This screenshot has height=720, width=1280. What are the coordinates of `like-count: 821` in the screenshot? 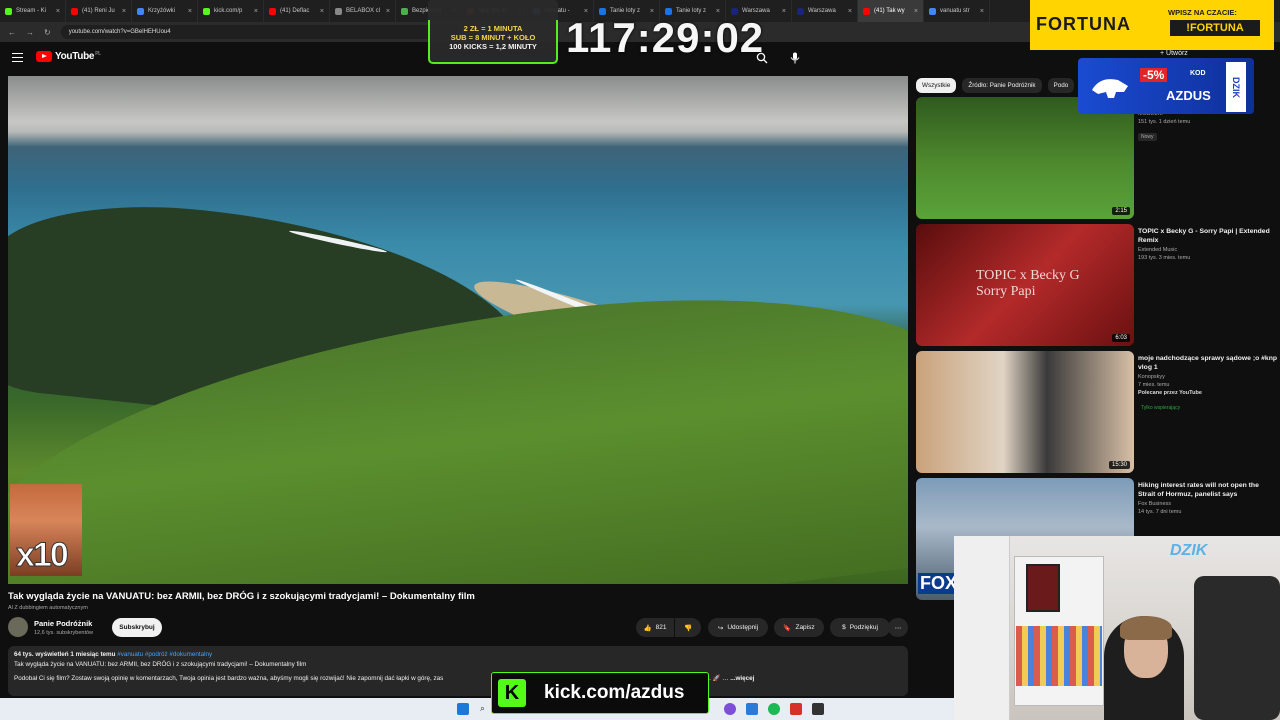 It's located at (661, 627).